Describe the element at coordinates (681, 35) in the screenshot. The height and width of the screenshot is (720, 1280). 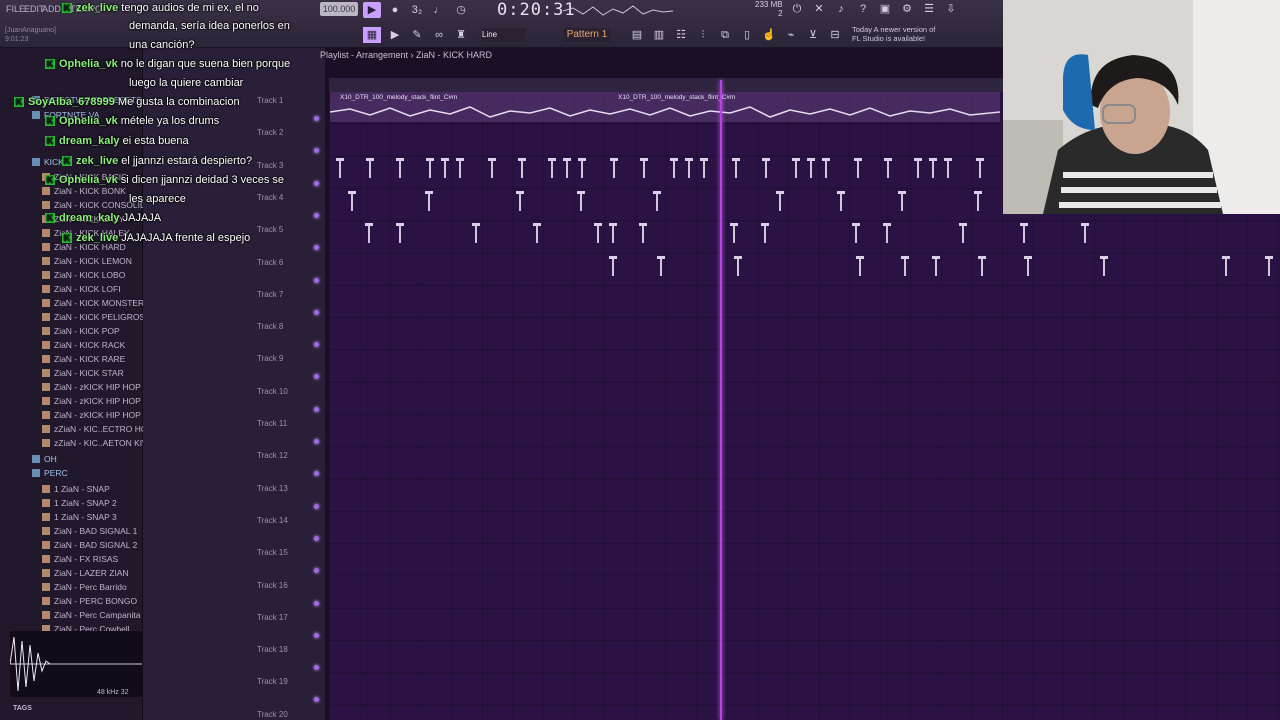
I see `mixer-icon: ☷` at that location.